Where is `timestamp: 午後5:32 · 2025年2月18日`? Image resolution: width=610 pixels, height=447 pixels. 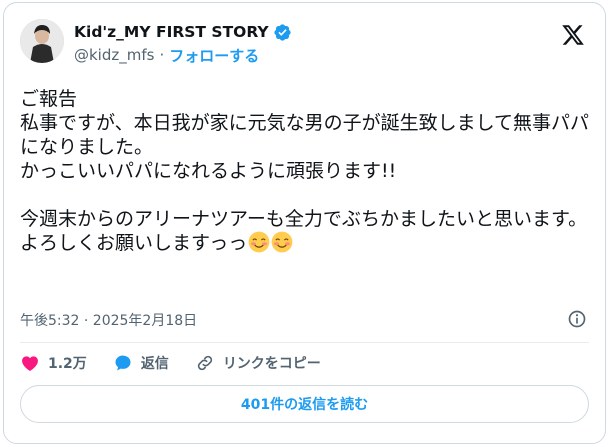 timestamp: 午後5:32 · 2025年2月18日 is located at coordinates (108, 320).